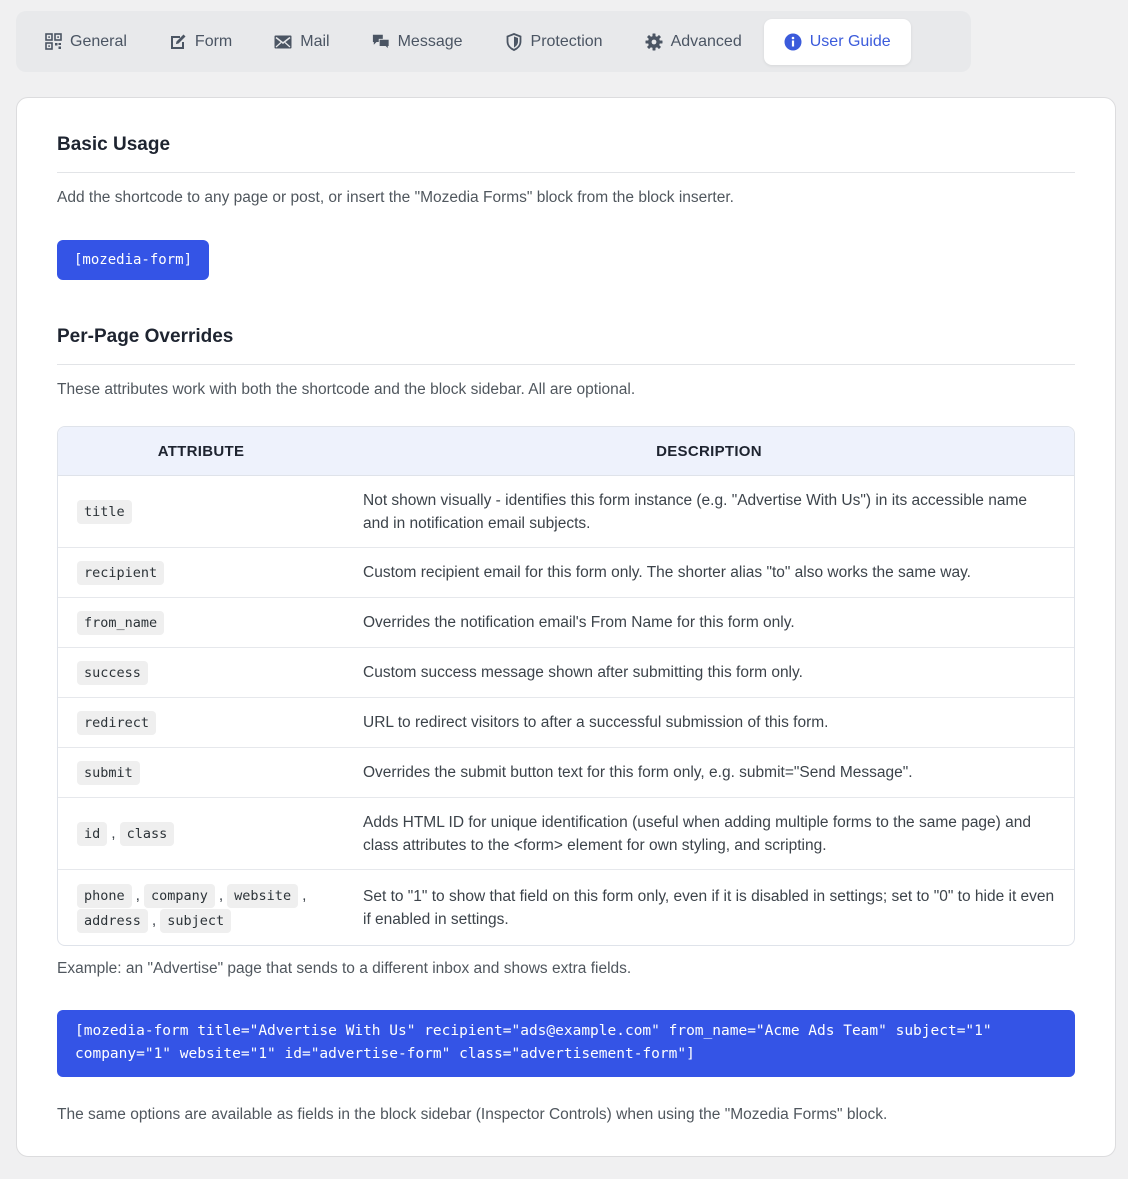 The width and height of the screenshot is (1128, 1179). I want to click on attribute-chip: success, so click(112, 672).